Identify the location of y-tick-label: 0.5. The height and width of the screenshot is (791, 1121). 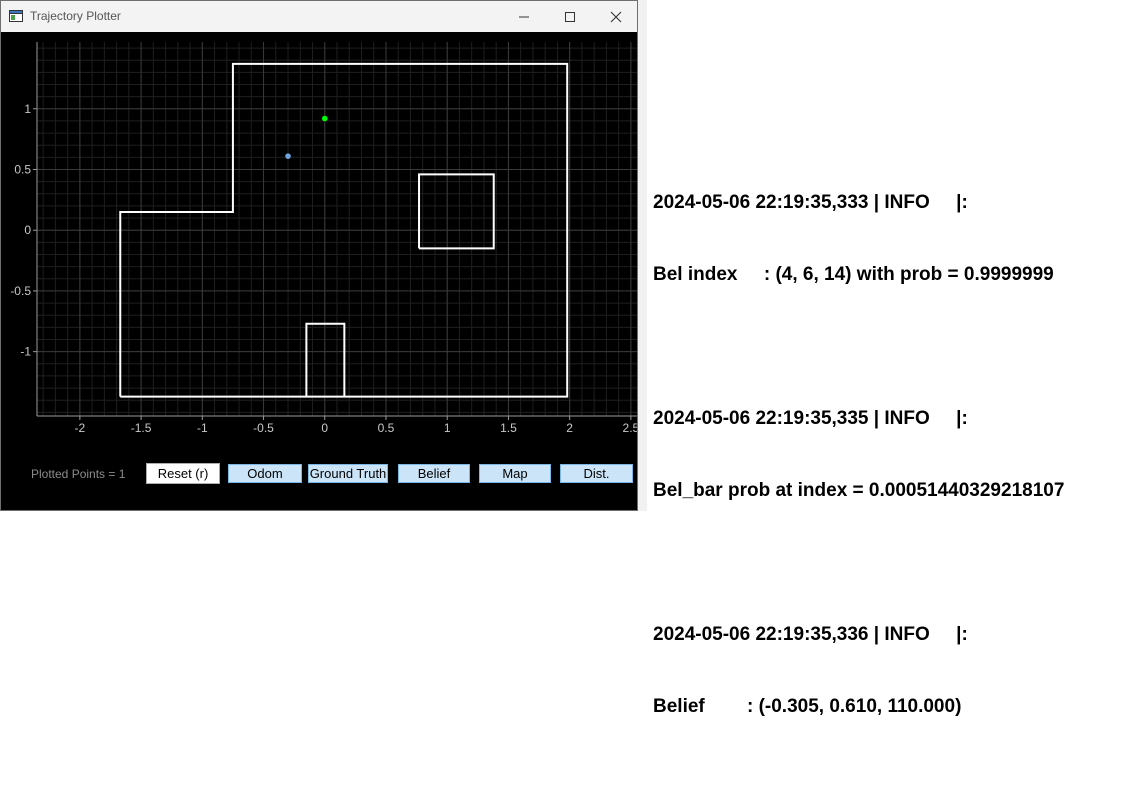
(22, 170).